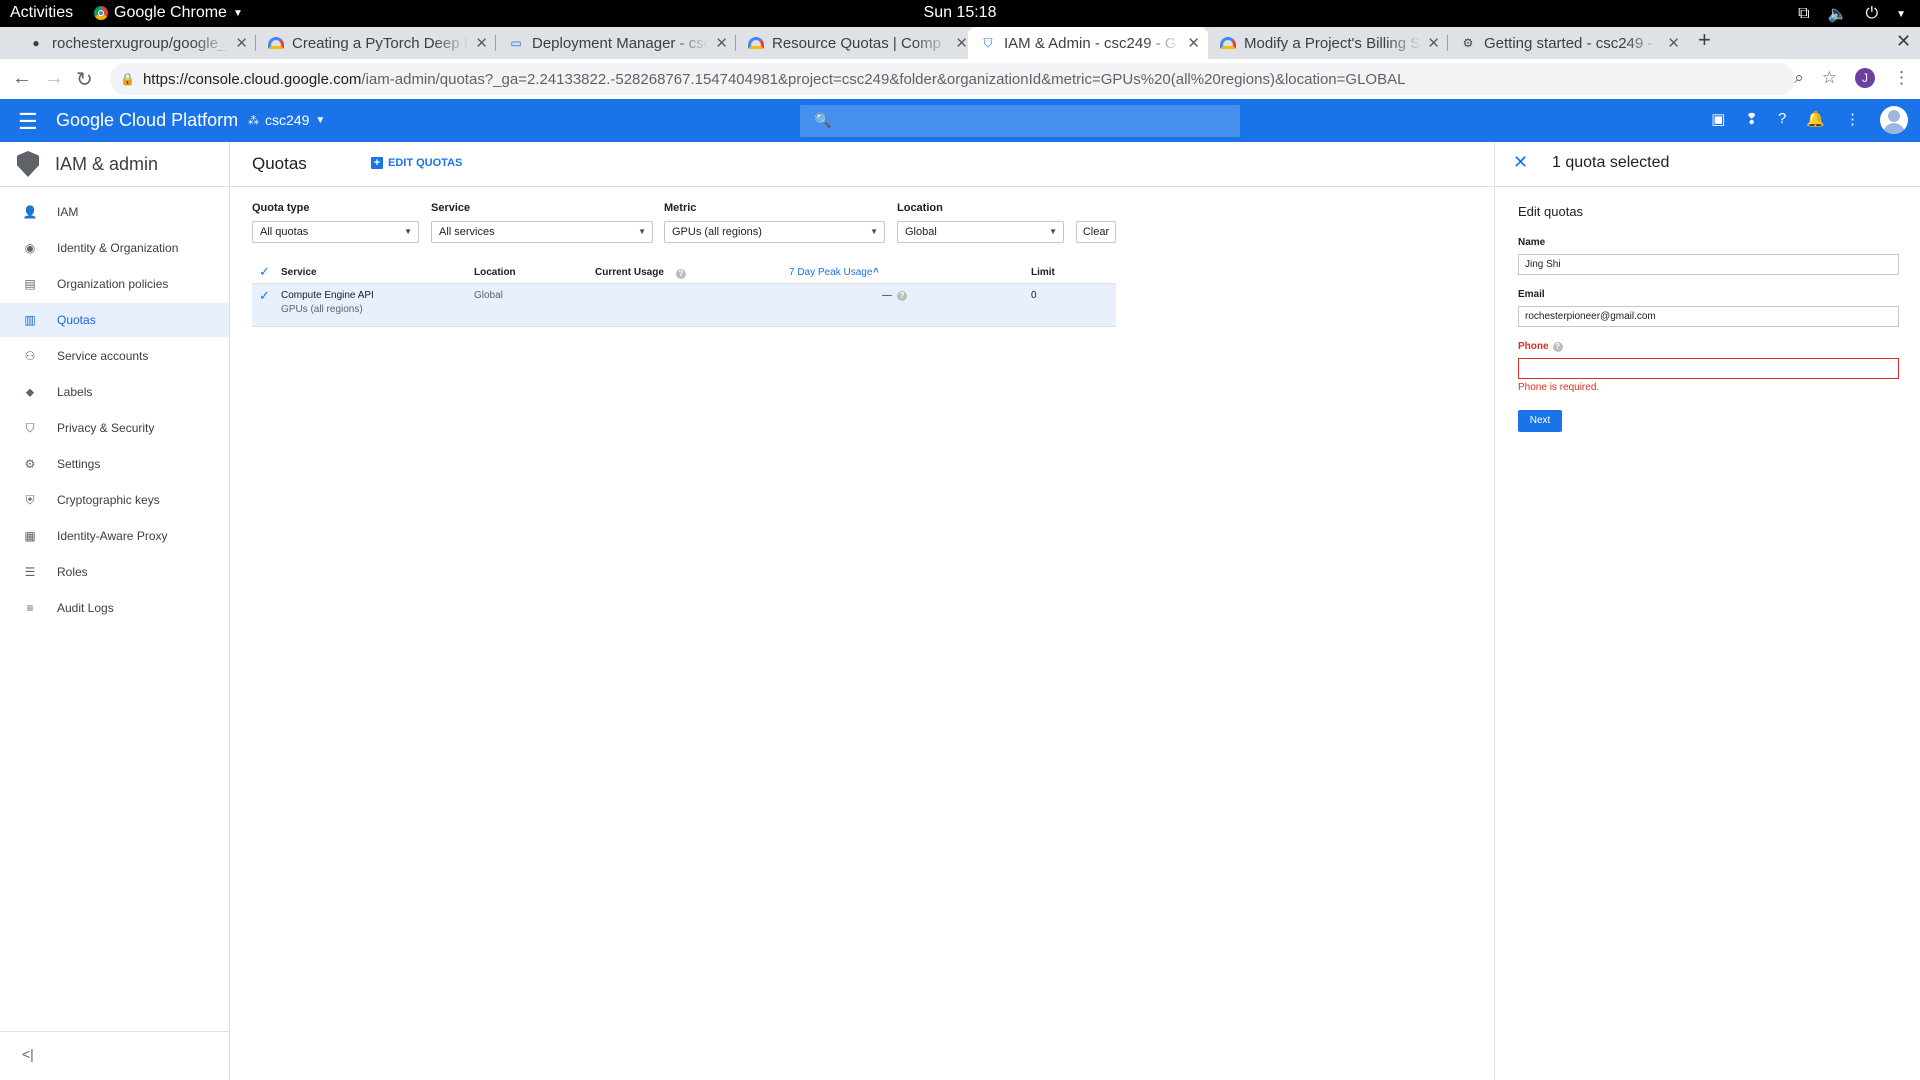 This screenshot has width=1920, height=1080. Describe the element at coordinates (1718, 119) in the screenshot. I see `cloud-shell-icon: ▣` at that location.